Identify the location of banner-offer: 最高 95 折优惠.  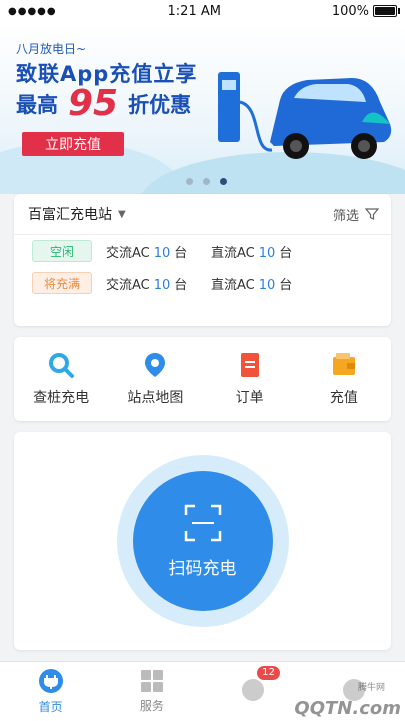
(103, 104).